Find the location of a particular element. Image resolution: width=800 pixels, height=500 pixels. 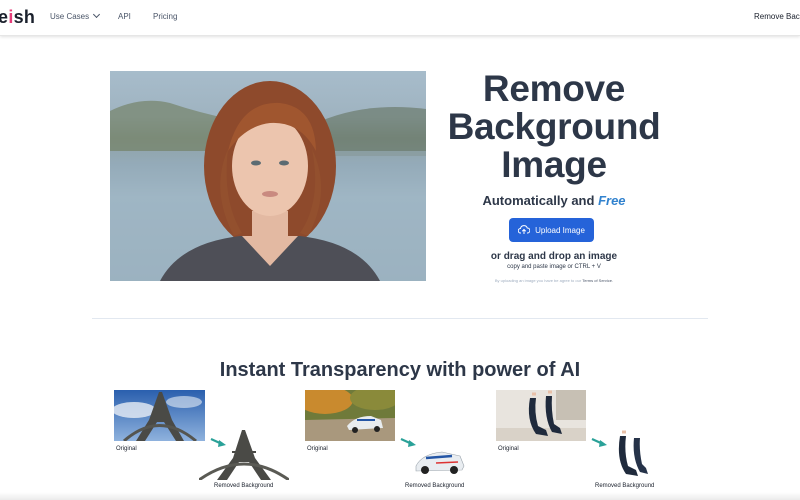

cloud-upload-icon is located at coordinates (524, 229).